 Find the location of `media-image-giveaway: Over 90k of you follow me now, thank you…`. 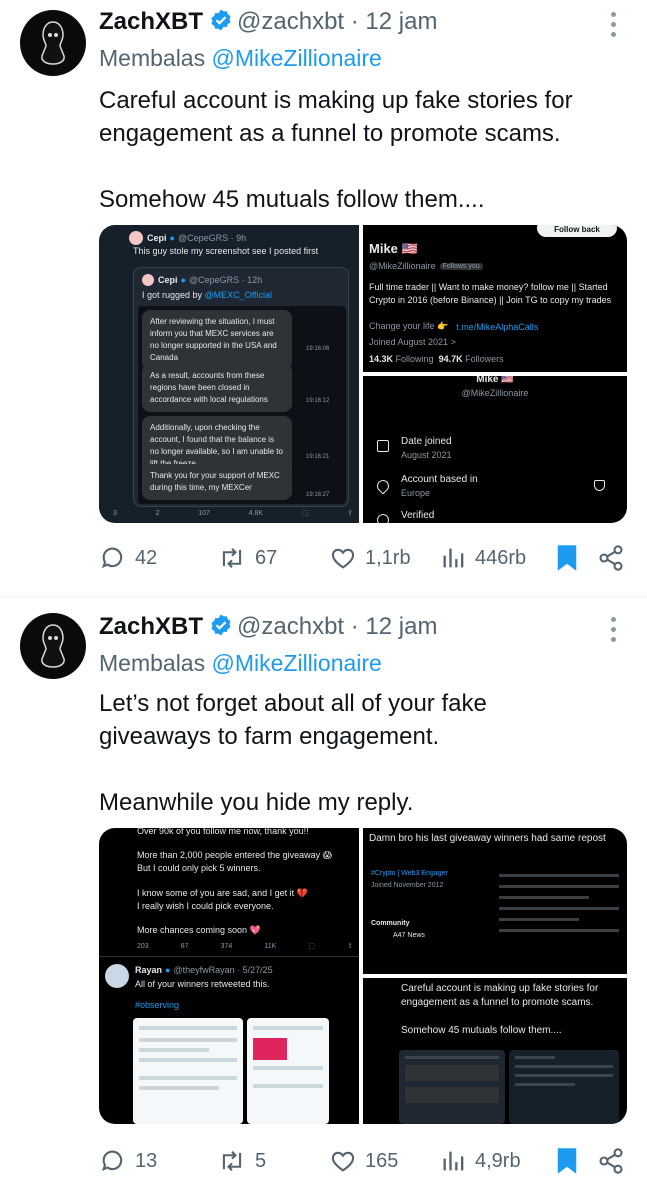

media-image-giveaway: Over 90k of you follow me now, thank you… is located at coordinates (229, 976).